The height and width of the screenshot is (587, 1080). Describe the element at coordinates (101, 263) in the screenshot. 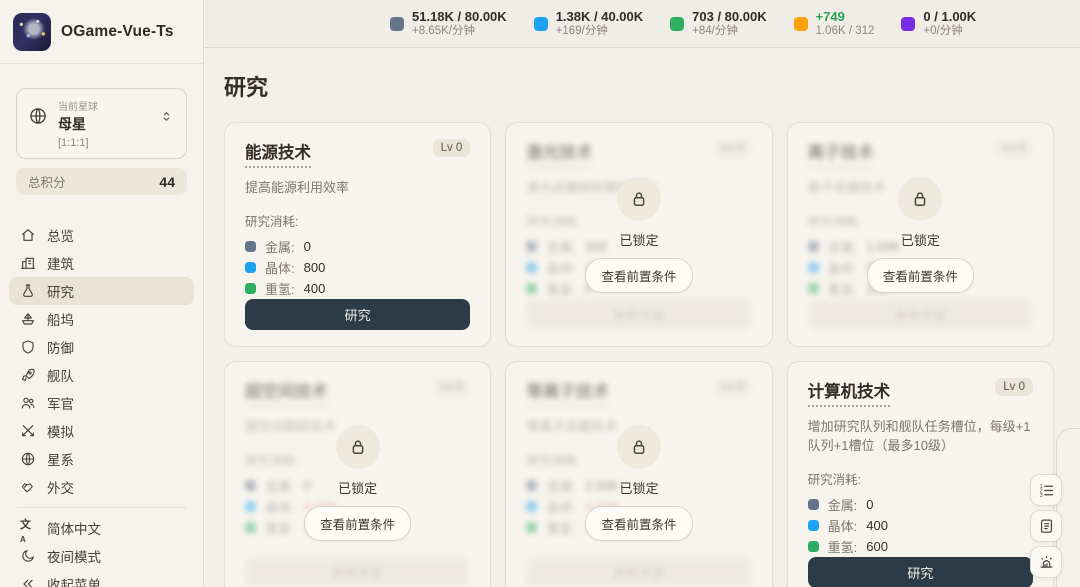

I see `sidebar-item-building: 建筑` at that location.